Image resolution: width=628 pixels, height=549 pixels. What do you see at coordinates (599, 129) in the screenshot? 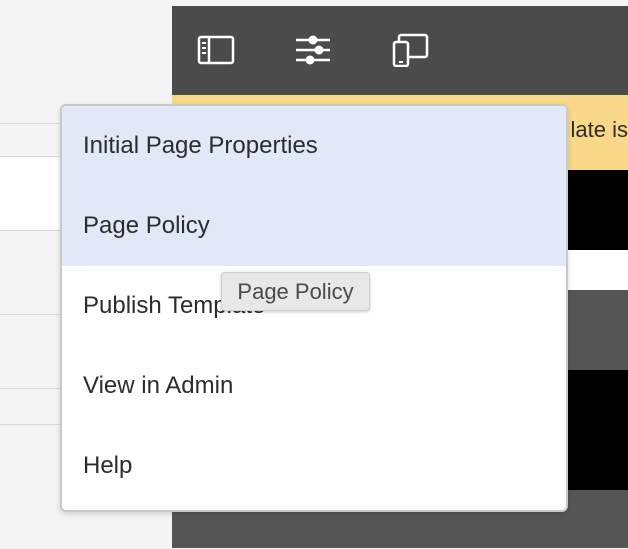
I see `notice-text: late is` at bounding box center [599, 129].